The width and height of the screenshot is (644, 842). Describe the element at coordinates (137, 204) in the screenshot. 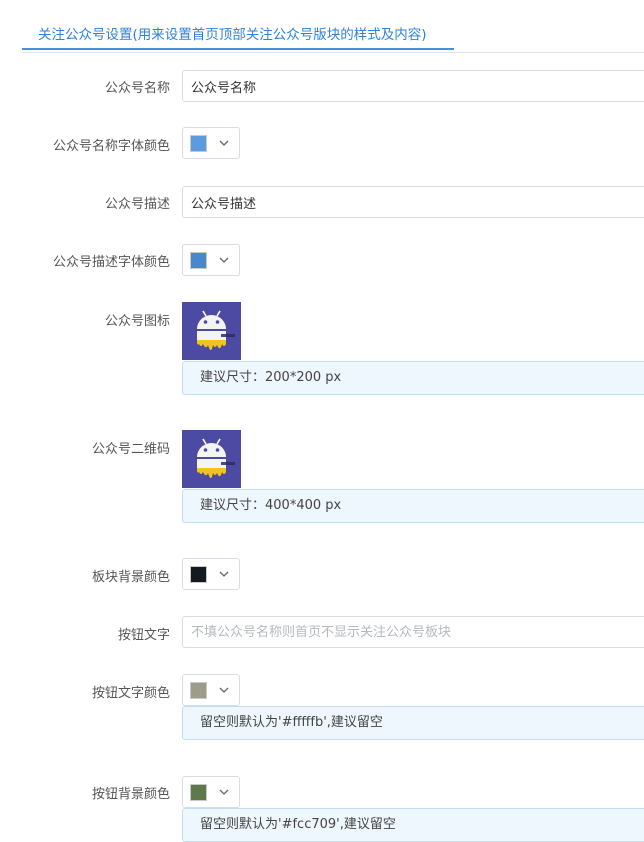

I see `desc-label: 公众号描述` at that location.